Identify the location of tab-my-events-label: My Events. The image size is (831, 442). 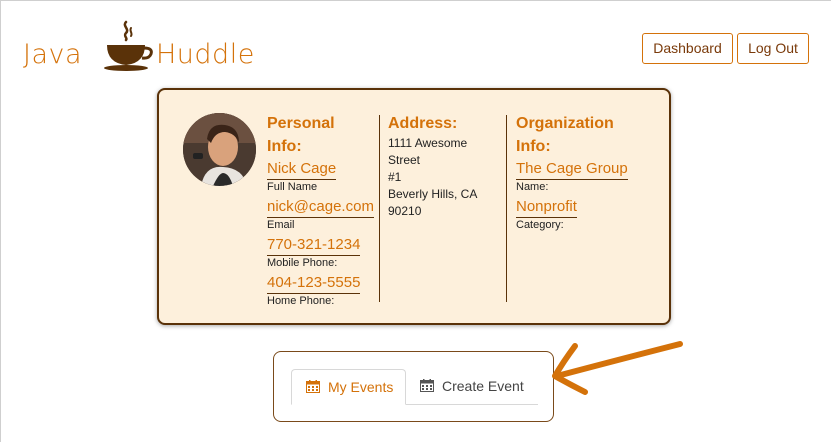
(361, 387).